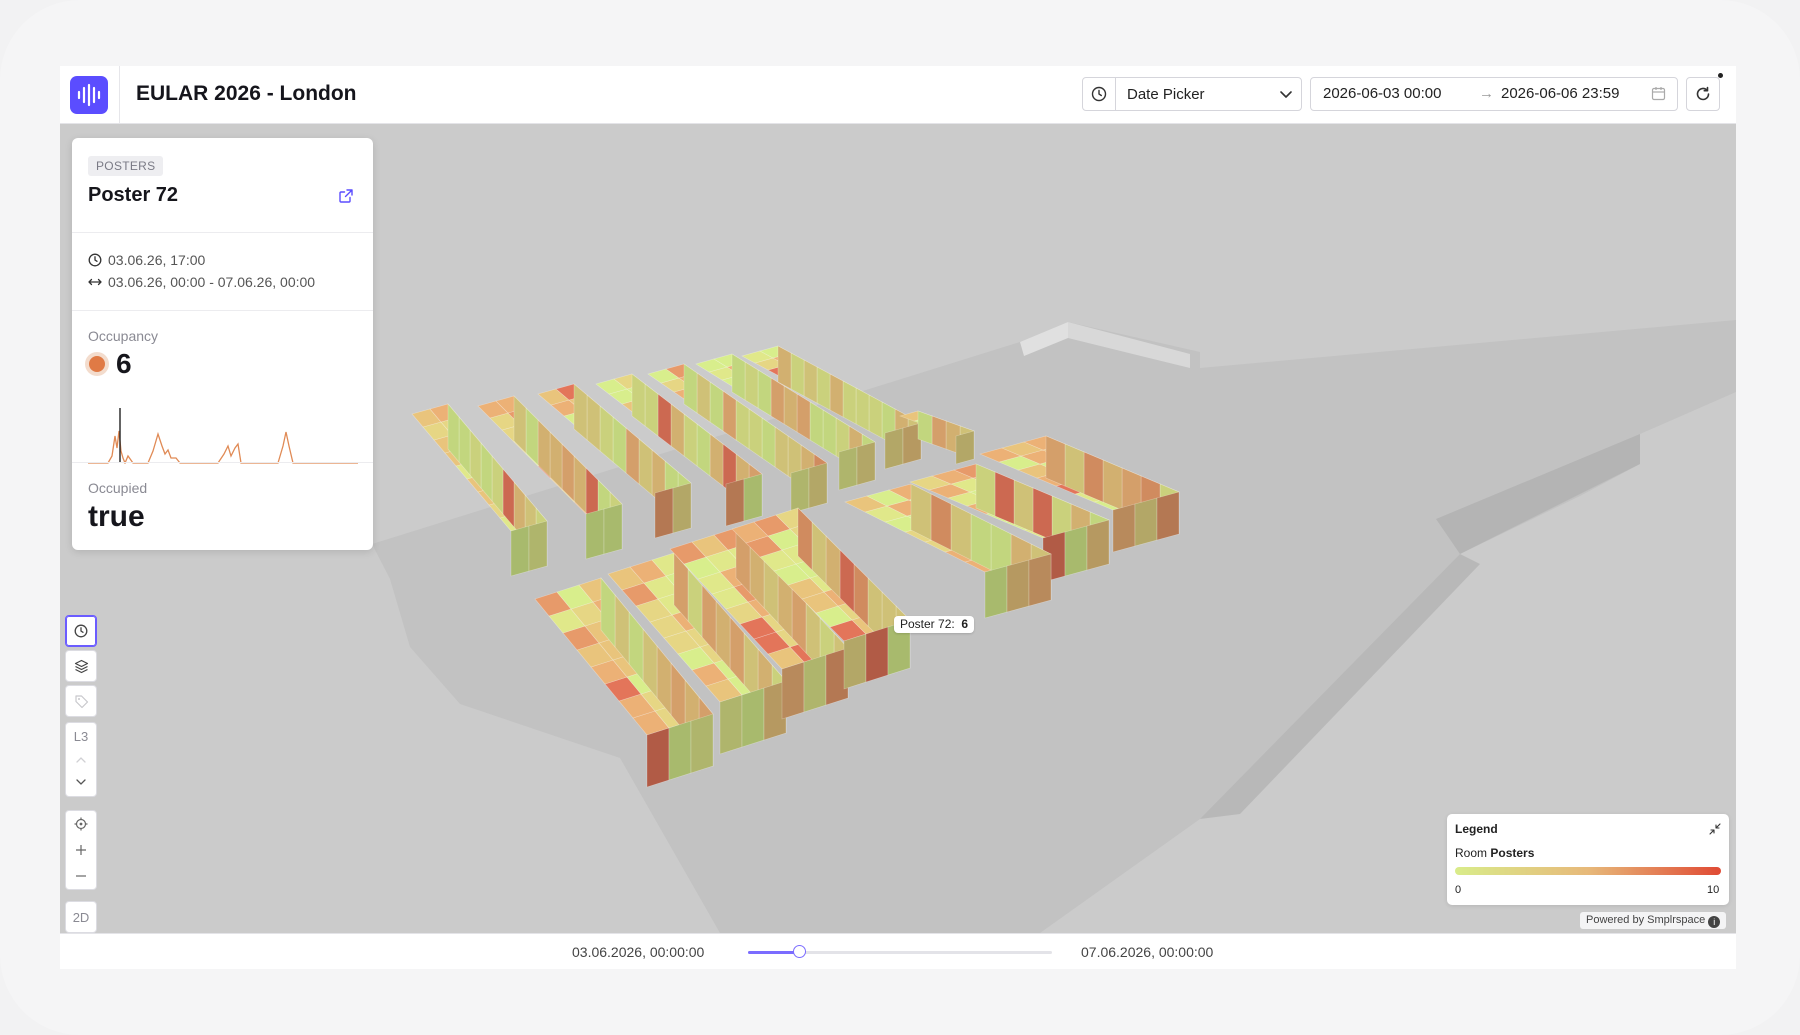 The width and height of the screenshot is (1800, 1035). I want to click on level-label: L3, so click(81, 736).